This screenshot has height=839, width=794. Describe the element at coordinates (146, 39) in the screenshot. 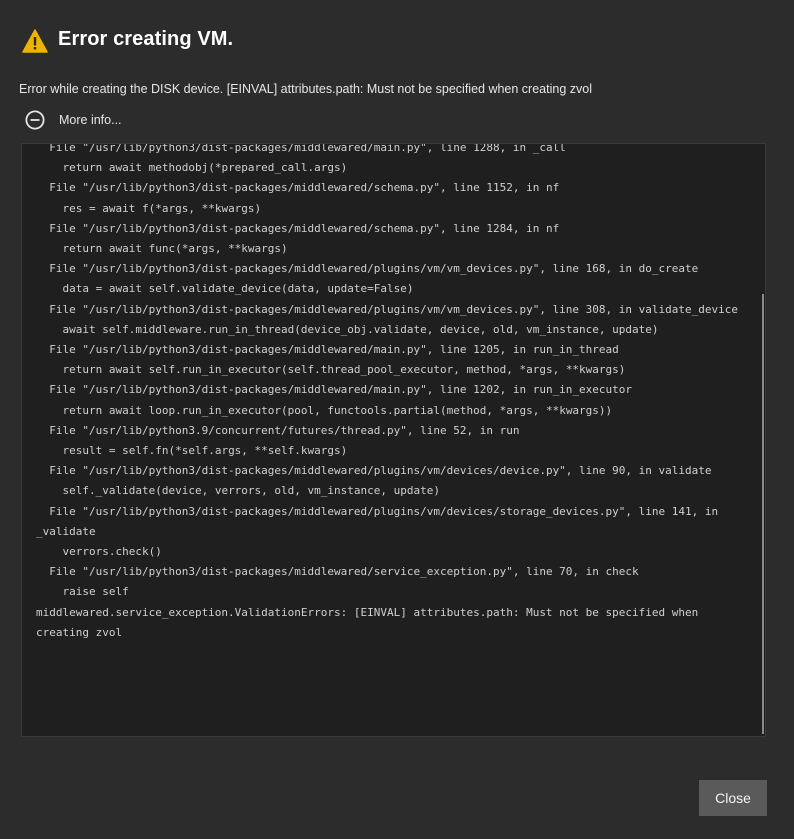

I see `dialog-title: Error creating VM.` at that location.